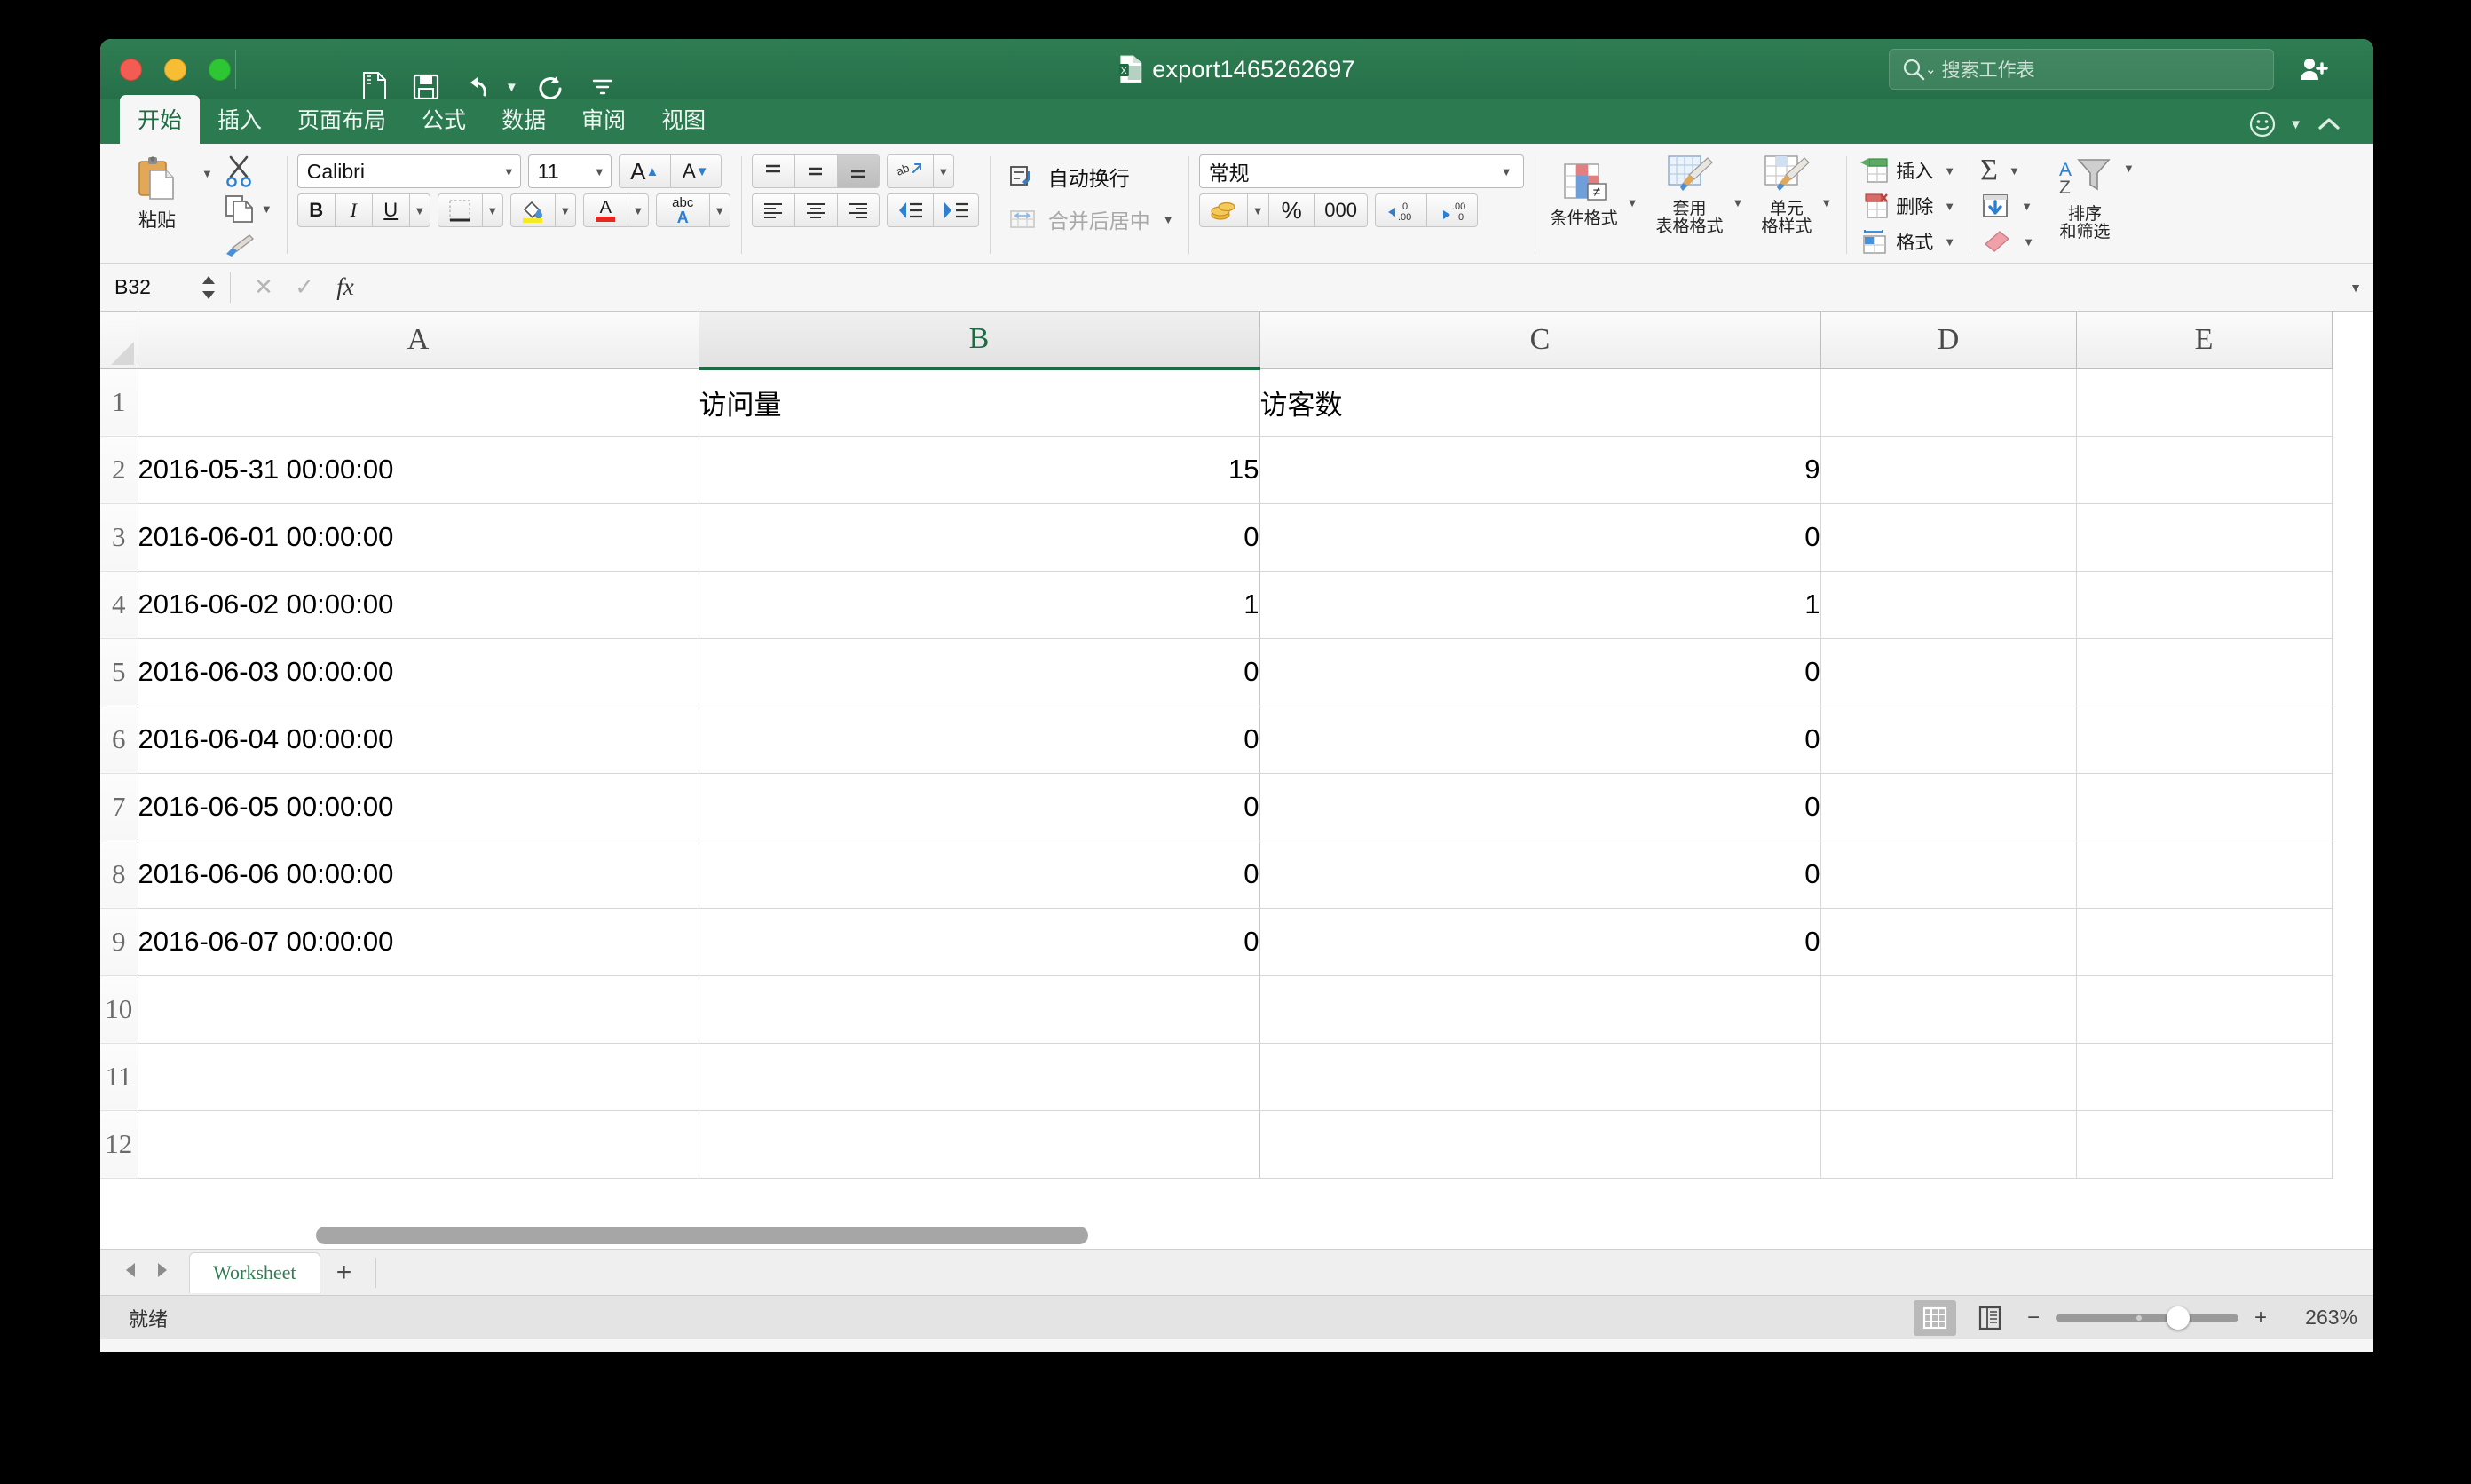 The height and width of the screenshot is (1484, 2471). Describe the element at coordinates (979, 341) in the screenshot. I see `column-header-b: B` at that location.